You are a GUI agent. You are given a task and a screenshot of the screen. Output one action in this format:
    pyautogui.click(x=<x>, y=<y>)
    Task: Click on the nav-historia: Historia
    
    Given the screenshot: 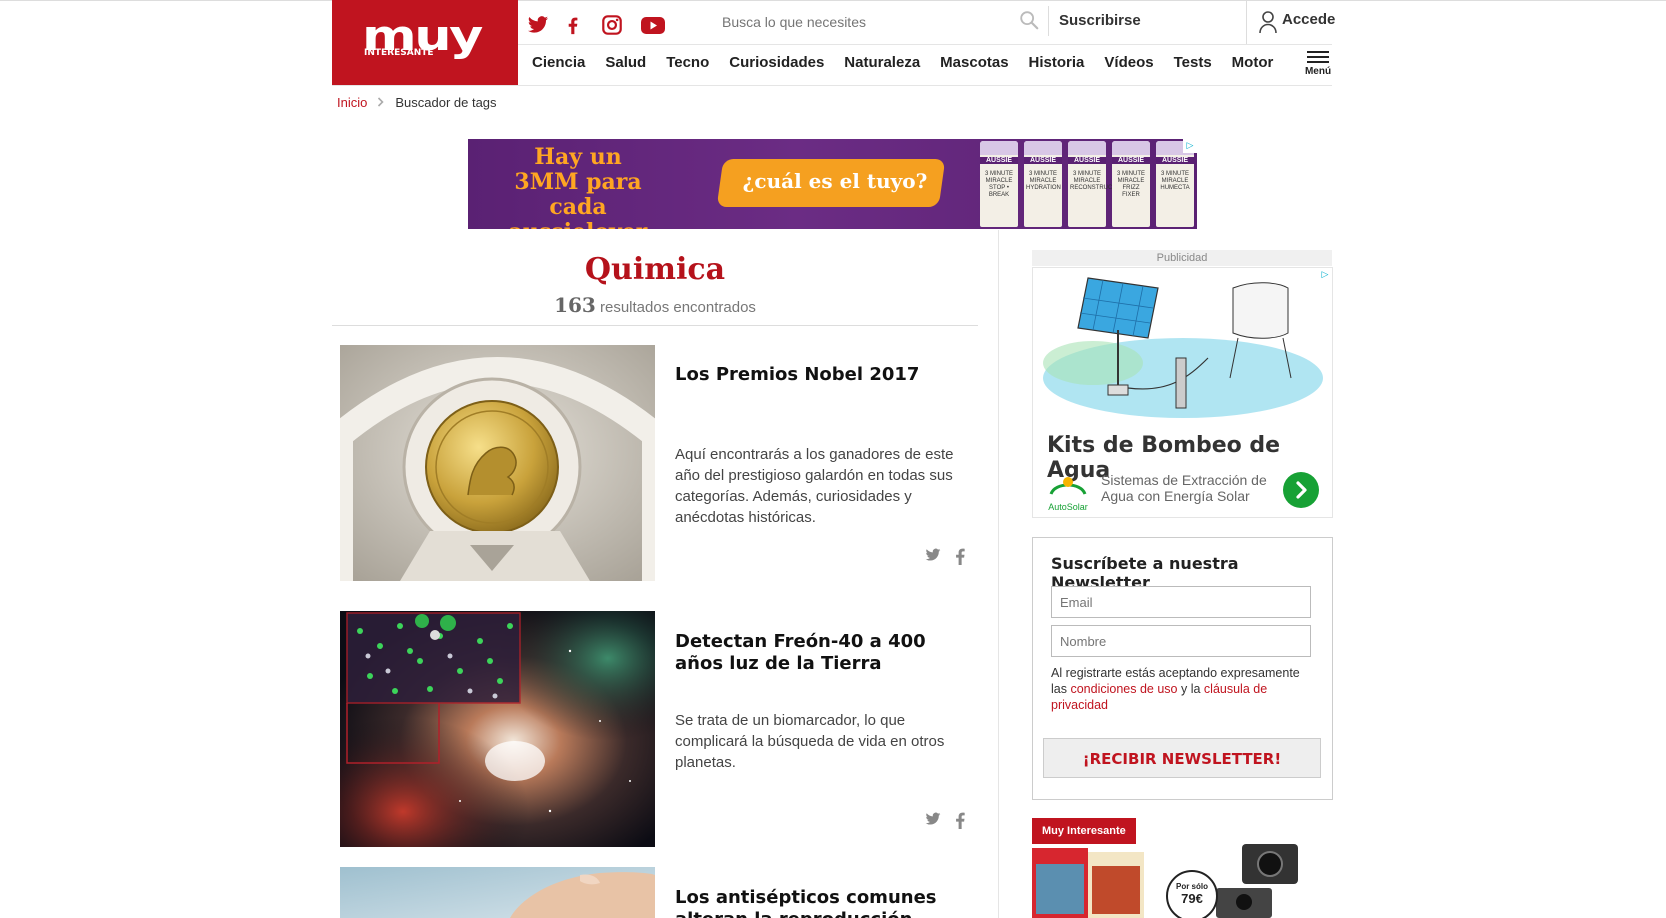 What is the action you would take?
    pyautogui.click(x=1057, y=62)
    